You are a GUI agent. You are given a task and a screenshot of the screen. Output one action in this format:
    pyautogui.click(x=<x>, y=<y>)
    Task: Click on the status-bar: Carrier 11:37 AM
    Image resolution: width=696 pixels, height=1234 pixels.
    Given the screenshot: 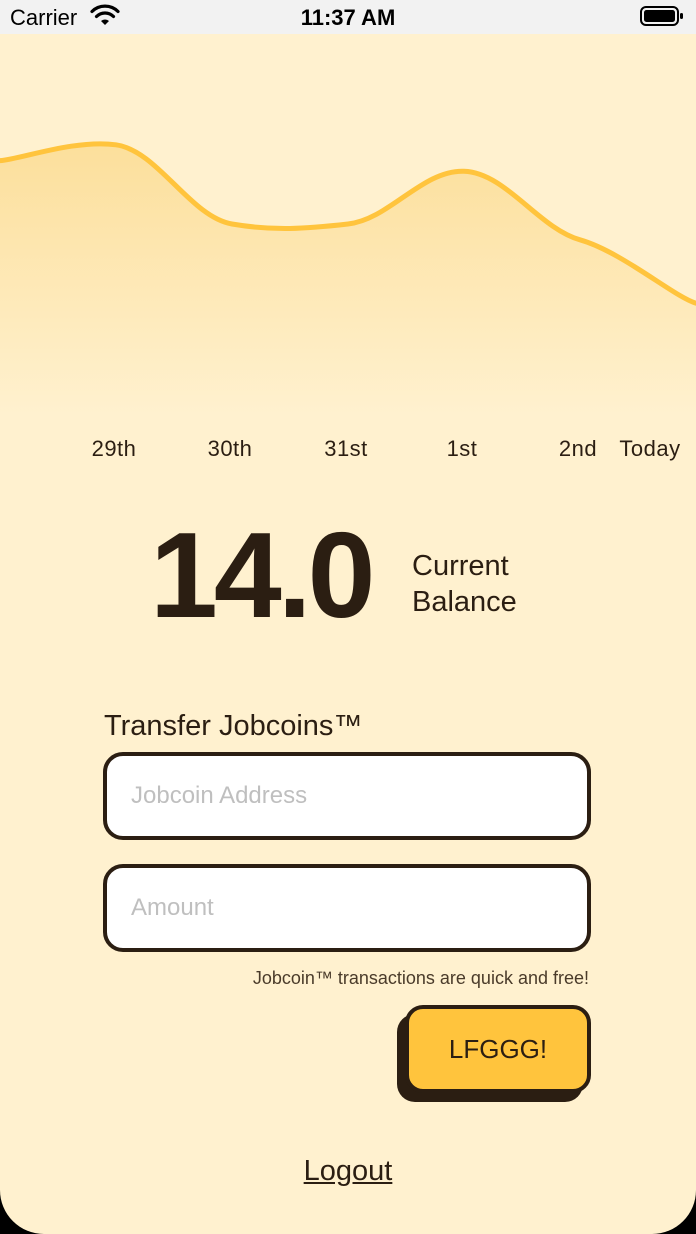 What is the action you would take?
    pyautogui.click(x=348, y=17)
    